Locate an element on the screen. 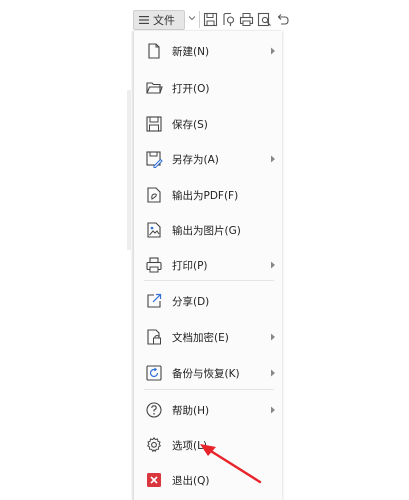  menu-item-new: 新建(N) is located at coordinates (208, 51).